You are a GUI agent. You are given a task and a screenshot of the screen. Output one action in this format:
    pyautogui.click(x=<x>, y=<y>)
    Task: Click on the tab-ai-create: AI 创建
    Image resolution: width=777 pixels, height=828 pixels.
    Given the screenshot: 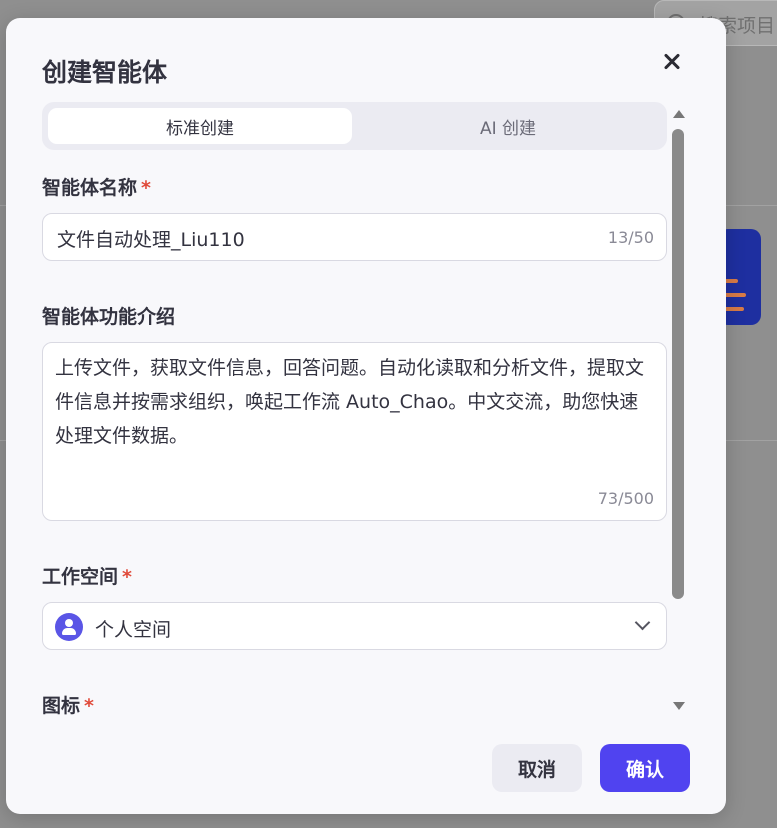 What is the action you would take?
    pyautogui.click(x=508, y=126)
    